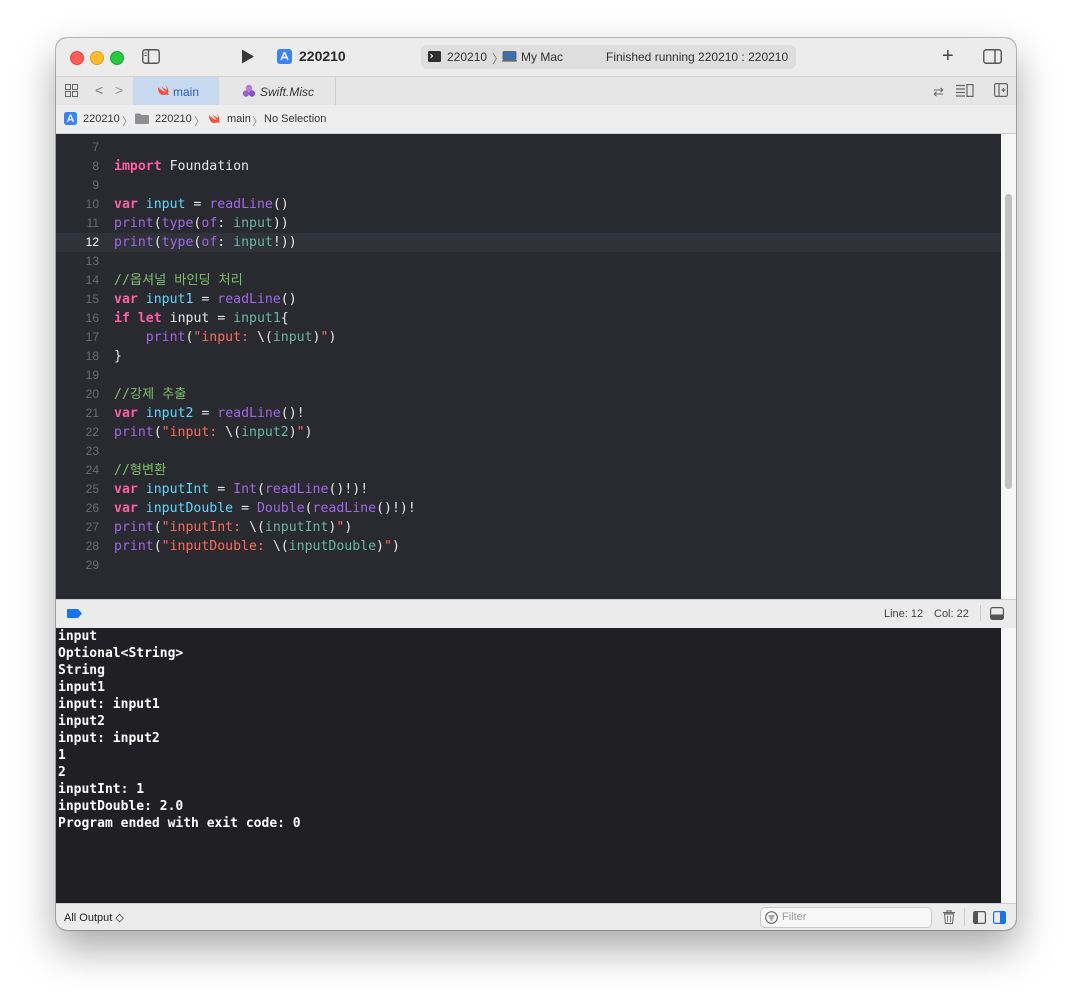 This screenshot has height=1005, width=1072. Describe the element at coordinates (97, 58) in the screenshot. I see `minimize-window-button` at that location.